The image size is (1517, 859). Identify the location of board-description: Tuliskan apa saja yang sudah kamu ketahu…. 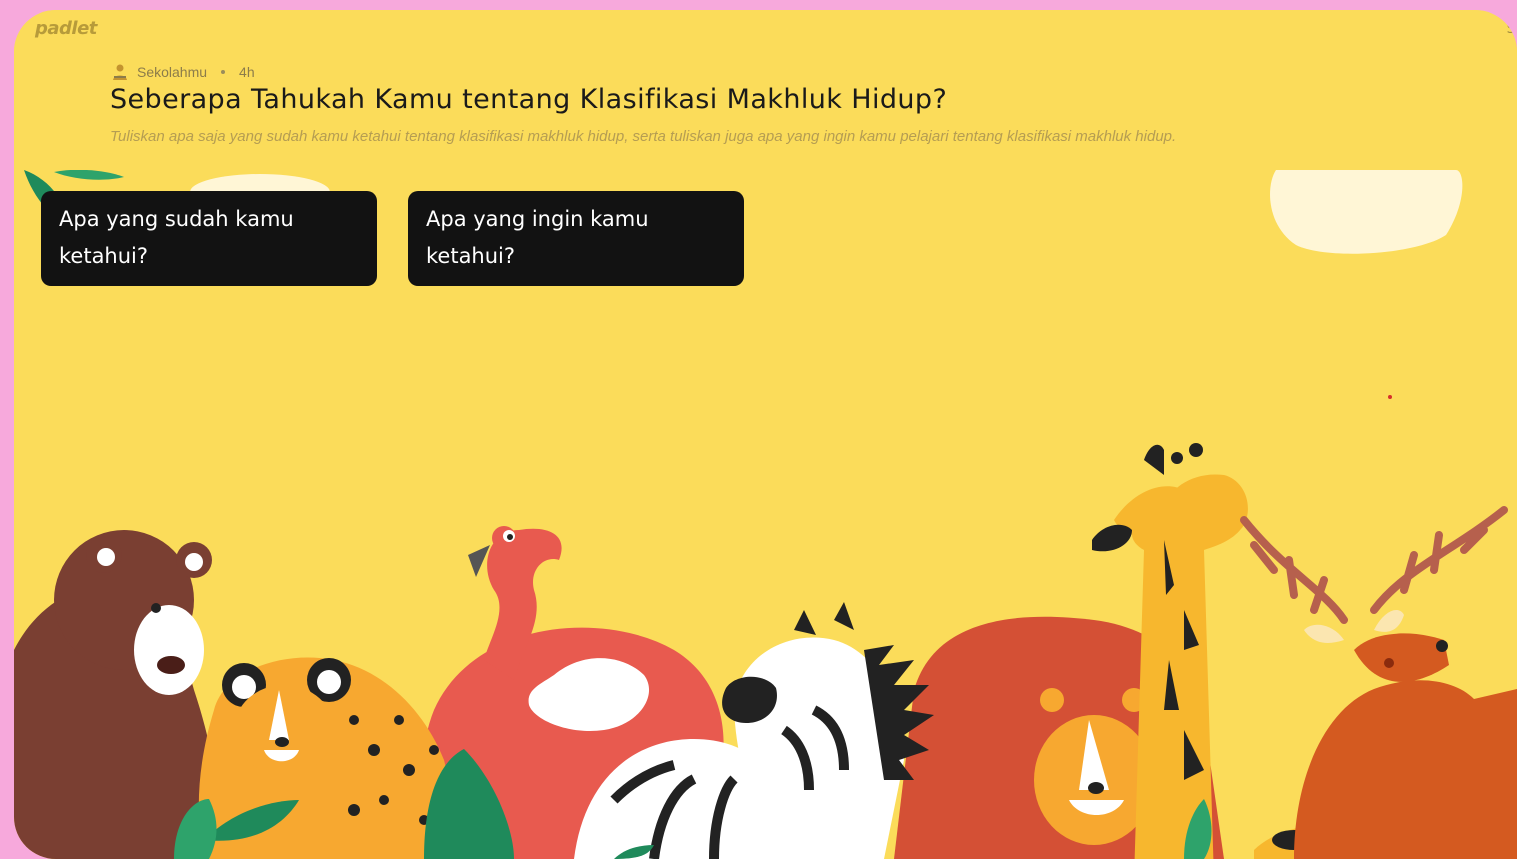
(643, 136).